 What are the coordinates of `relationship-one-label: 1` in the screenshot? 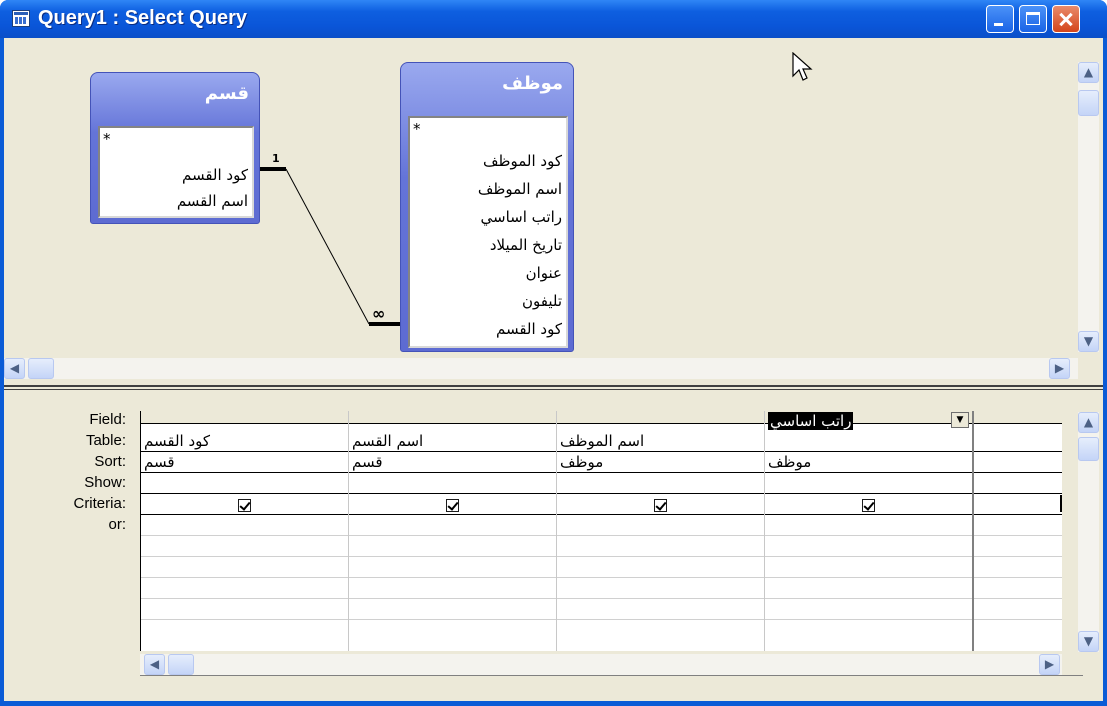 It's located at (276, 158).